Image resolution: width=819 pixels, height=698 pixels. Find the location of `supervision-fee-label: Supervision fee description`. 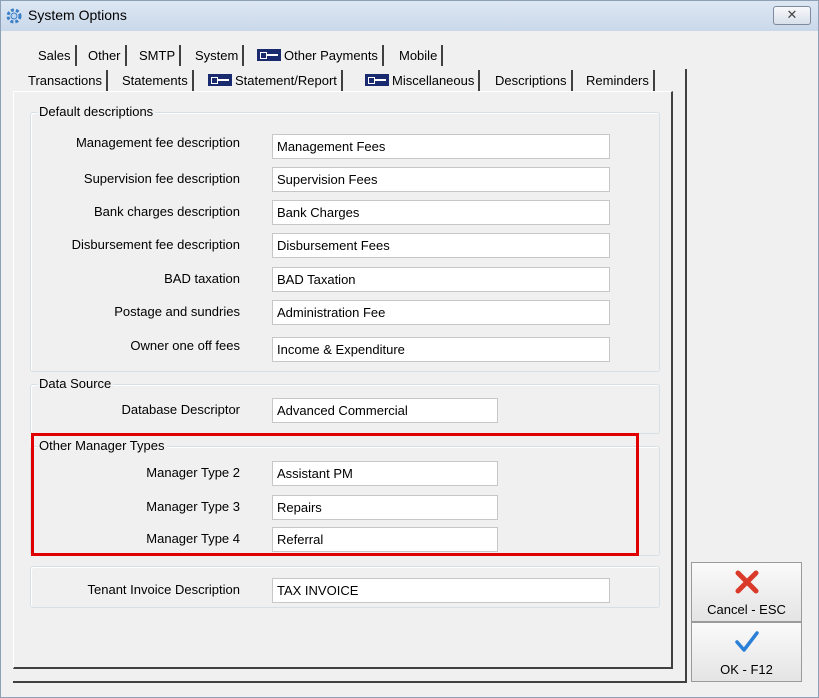

supervision-fee-label: Supervision fee description is located at coordinates (161, 178).